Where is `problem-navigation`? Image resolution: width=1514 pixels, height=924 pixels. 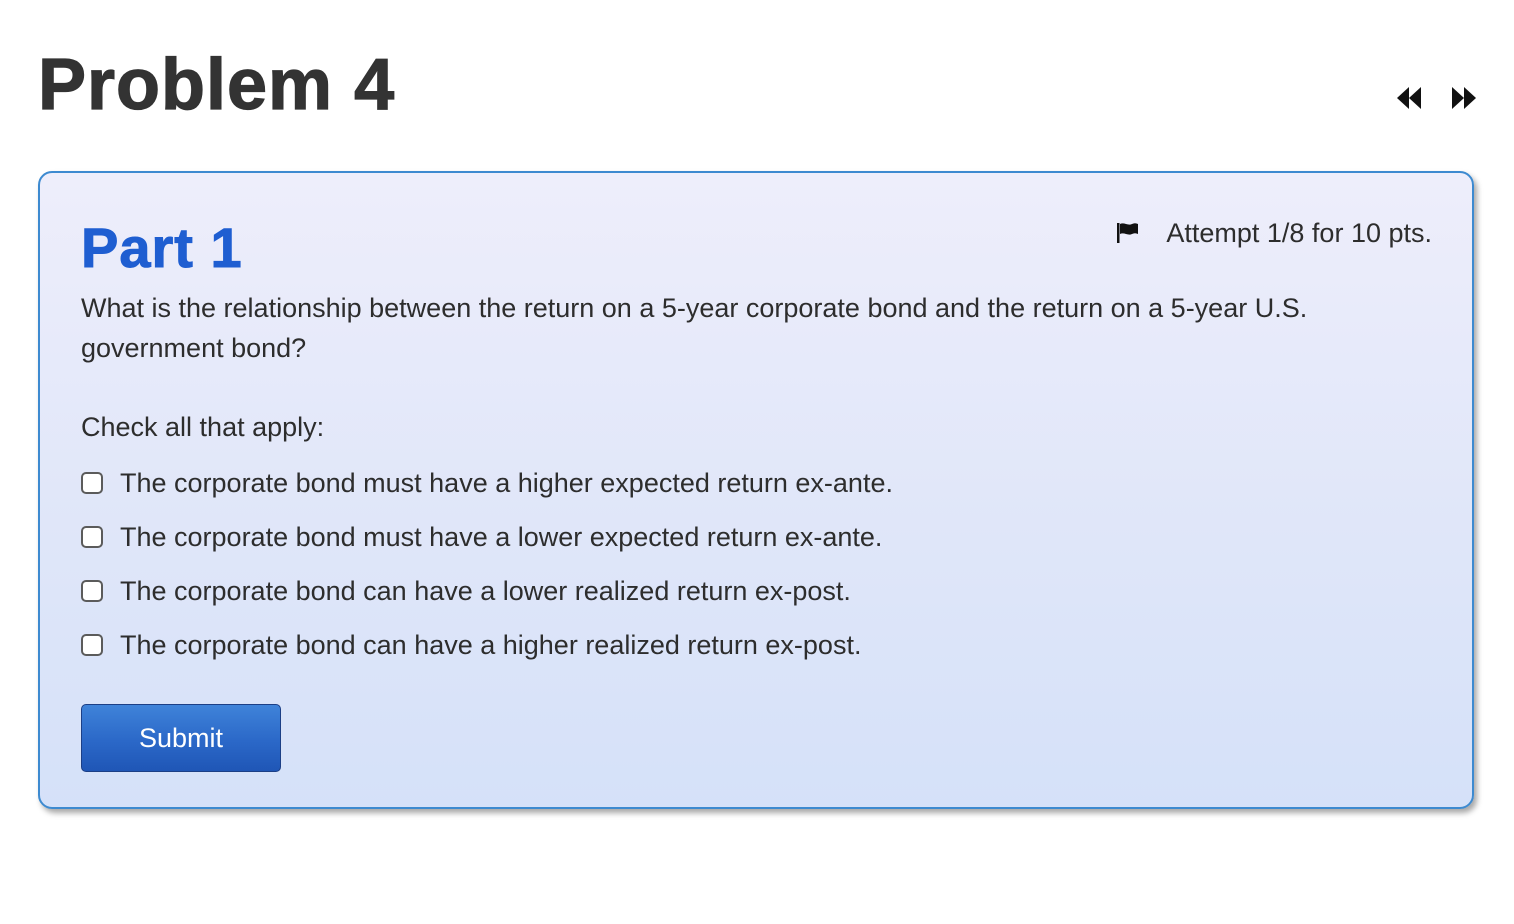 problem-navigation is located at coordinates (1438, 98).